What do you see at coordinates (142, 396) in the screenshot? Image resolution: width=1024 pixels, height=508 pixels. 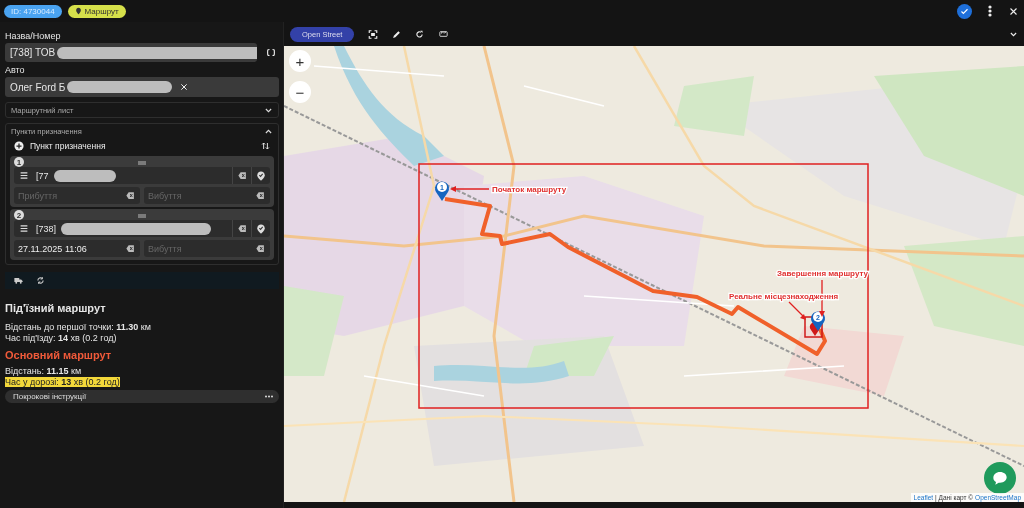 I see `instructions-bar: Покрокові інструкції` at bounding box center [142, 396].